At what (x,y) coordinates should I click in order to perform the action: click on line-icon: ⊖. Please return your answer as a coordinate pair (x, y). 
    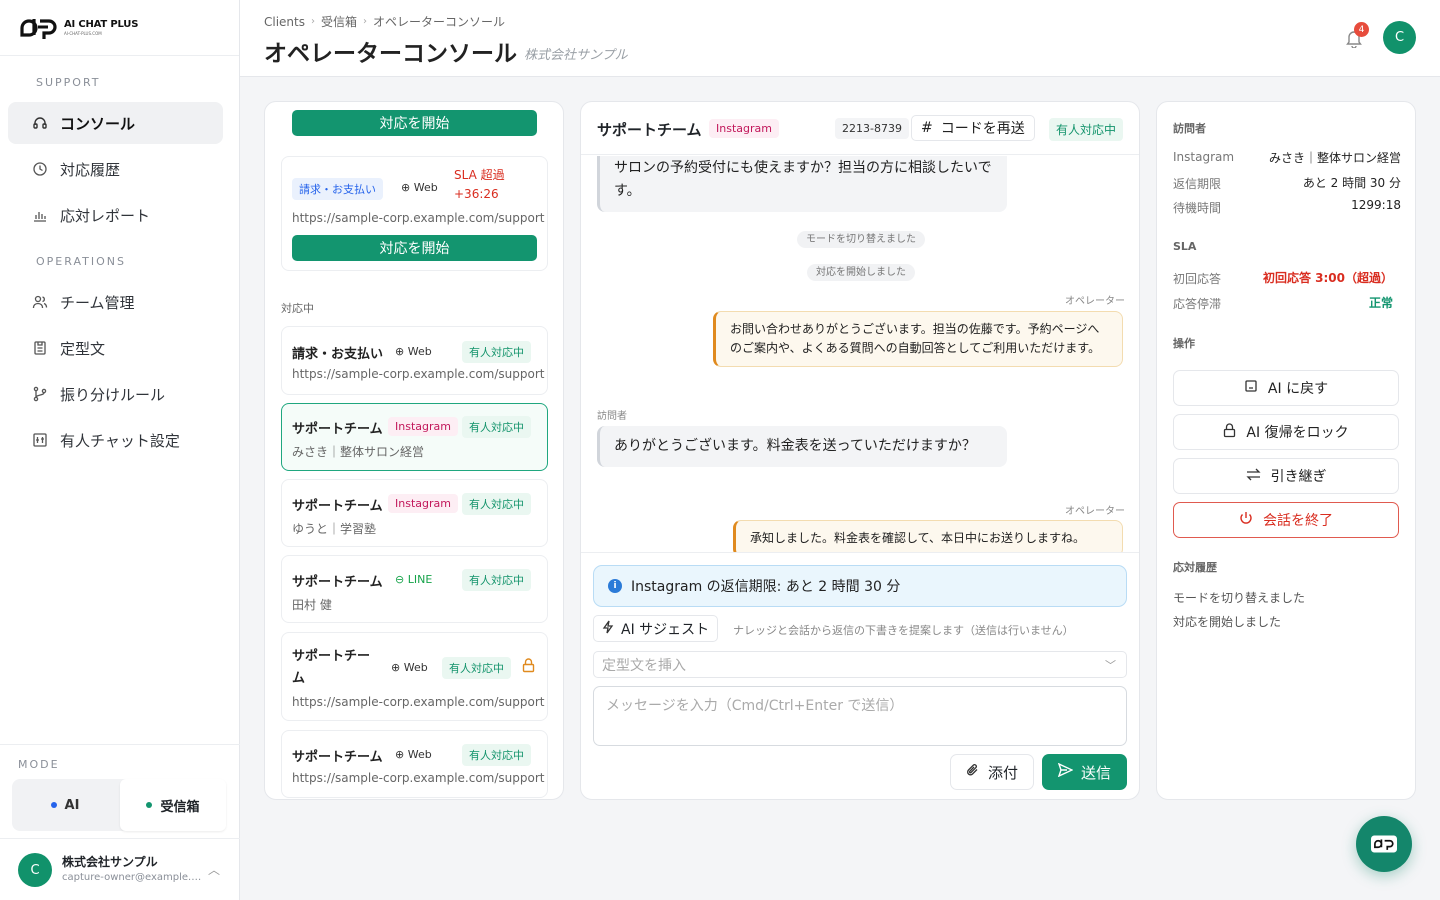
    Looking at the image, I should click on (400, 579).